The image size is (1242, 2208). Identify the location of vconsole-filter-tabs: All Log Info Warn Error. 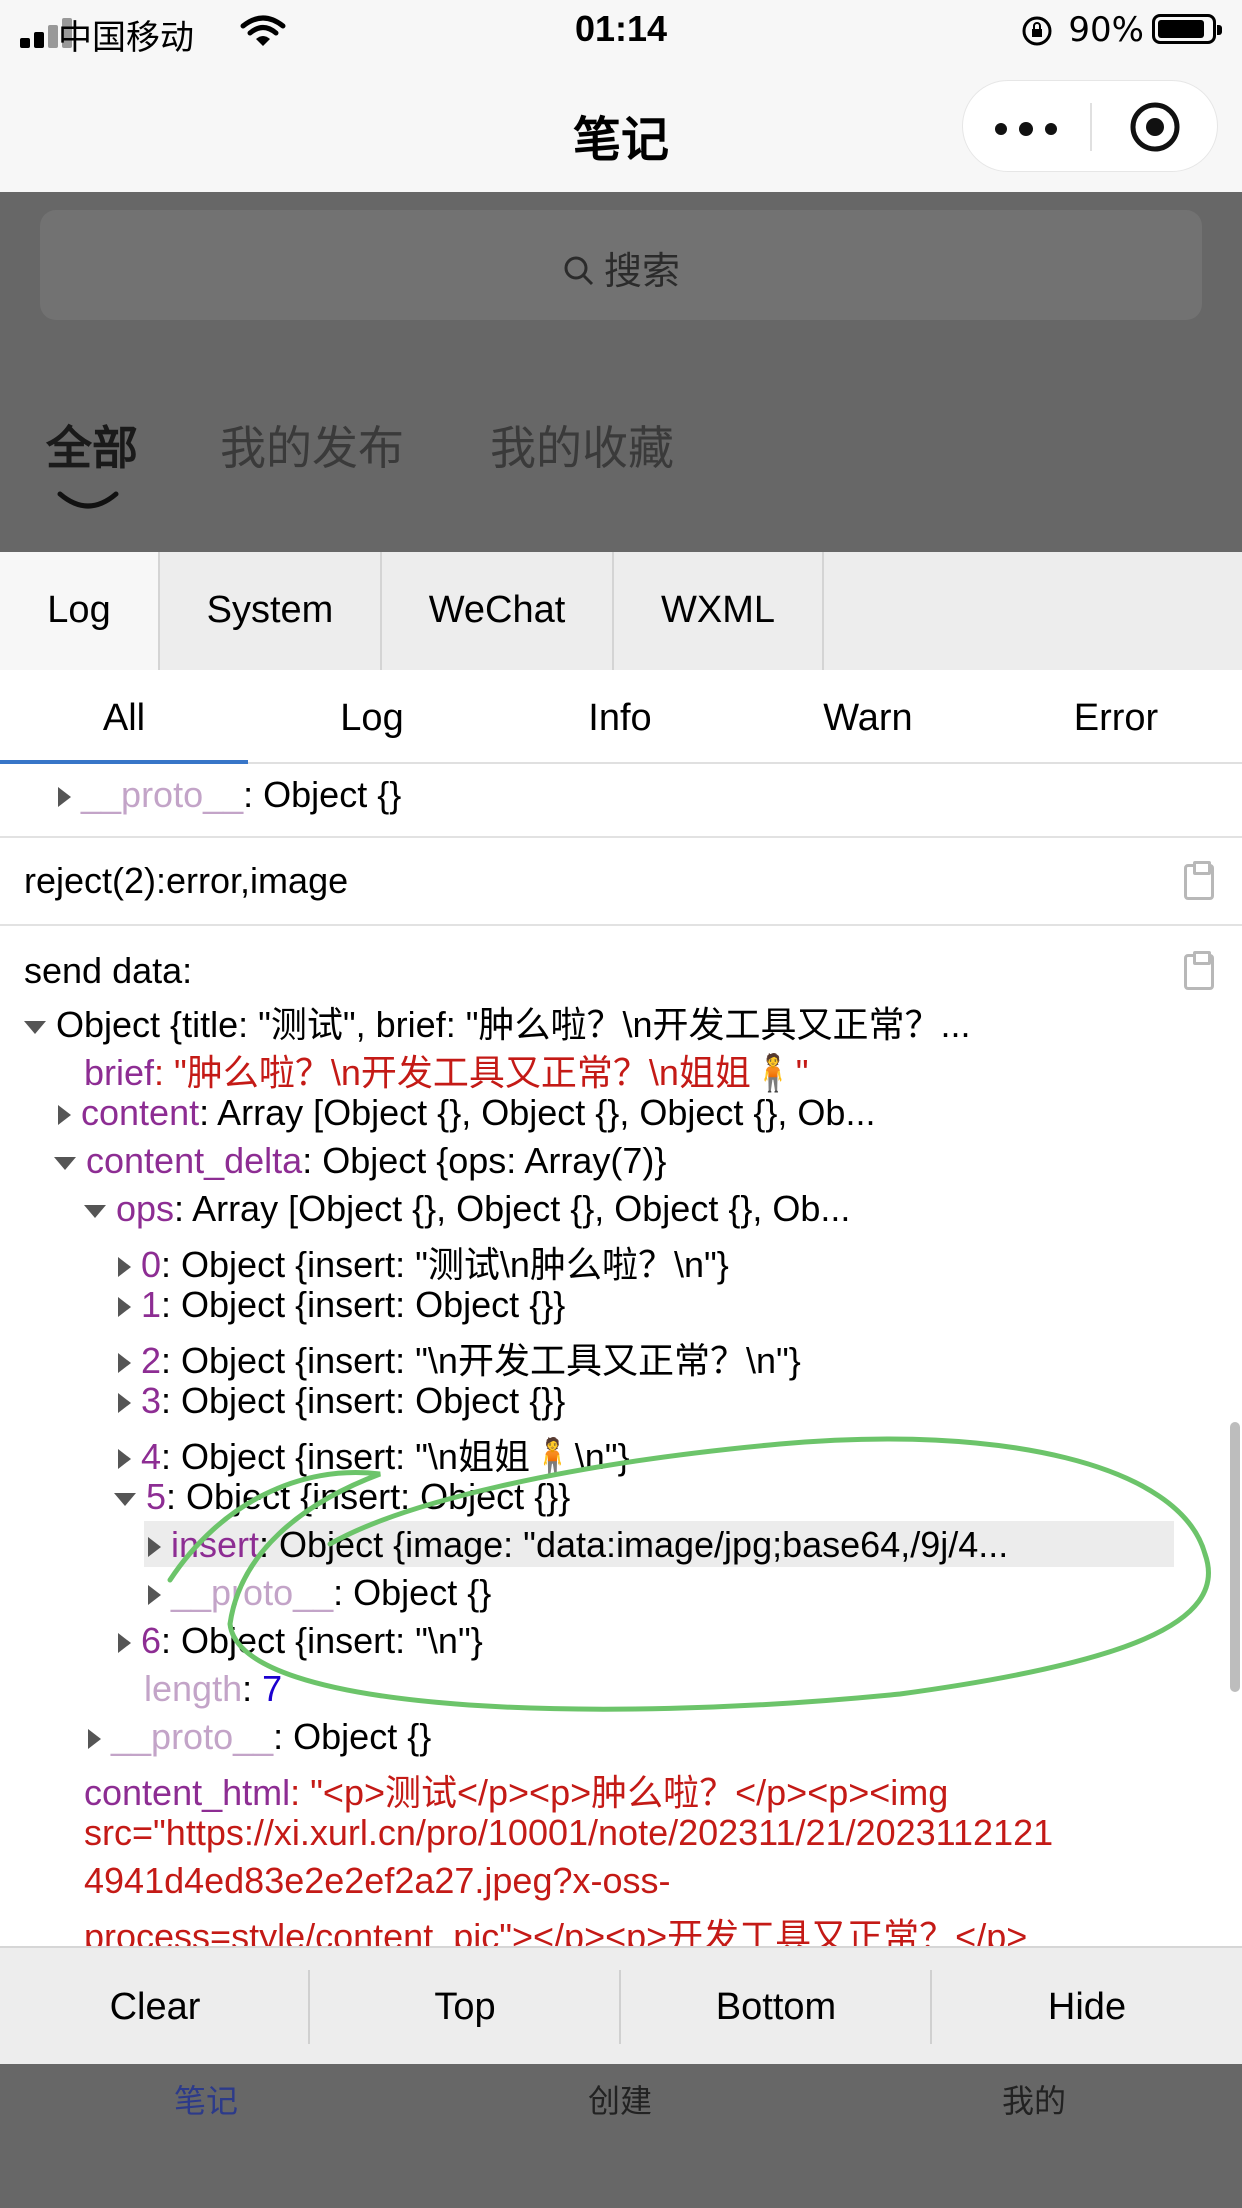
(621, 717).